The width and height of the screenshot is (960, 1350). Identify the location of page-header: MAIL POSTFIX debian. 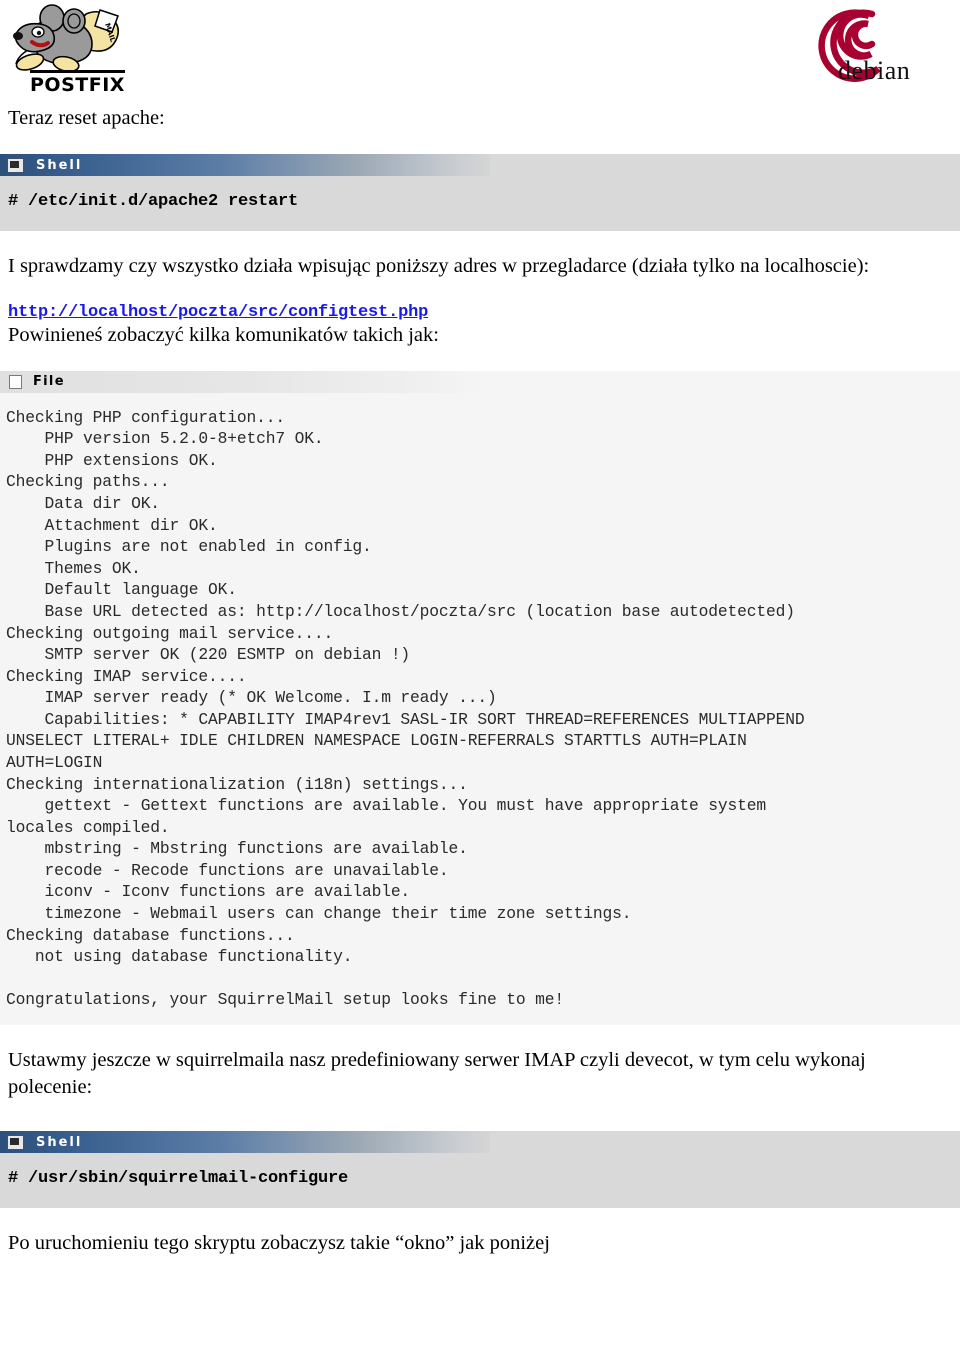
(480, 52).